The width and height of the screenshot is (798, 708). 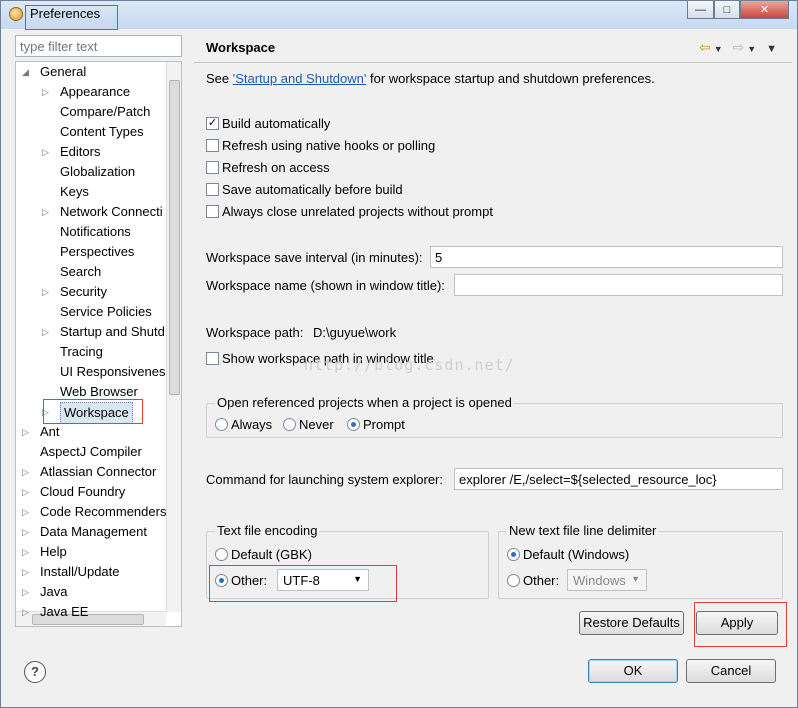 I want to click on title-bar: Preferences — □ ✕, so click(x=399, y=15).